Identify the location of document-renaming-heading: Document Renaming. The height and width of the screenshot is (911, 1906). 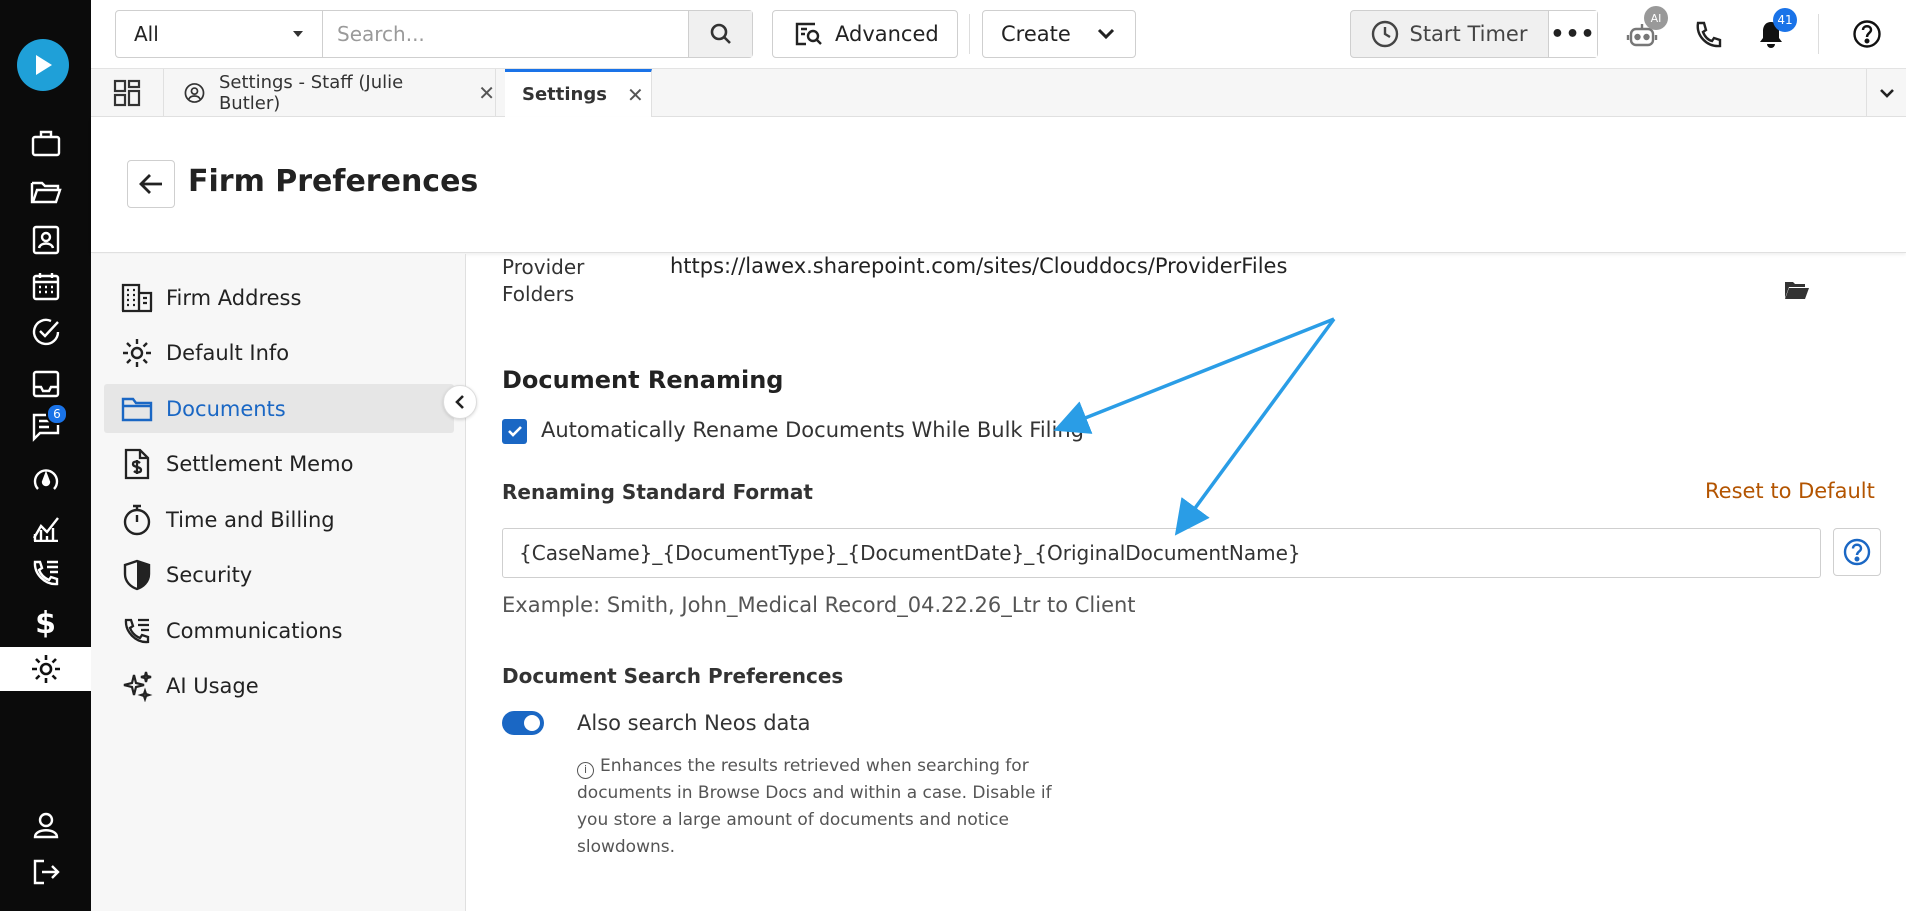
(643, 380).